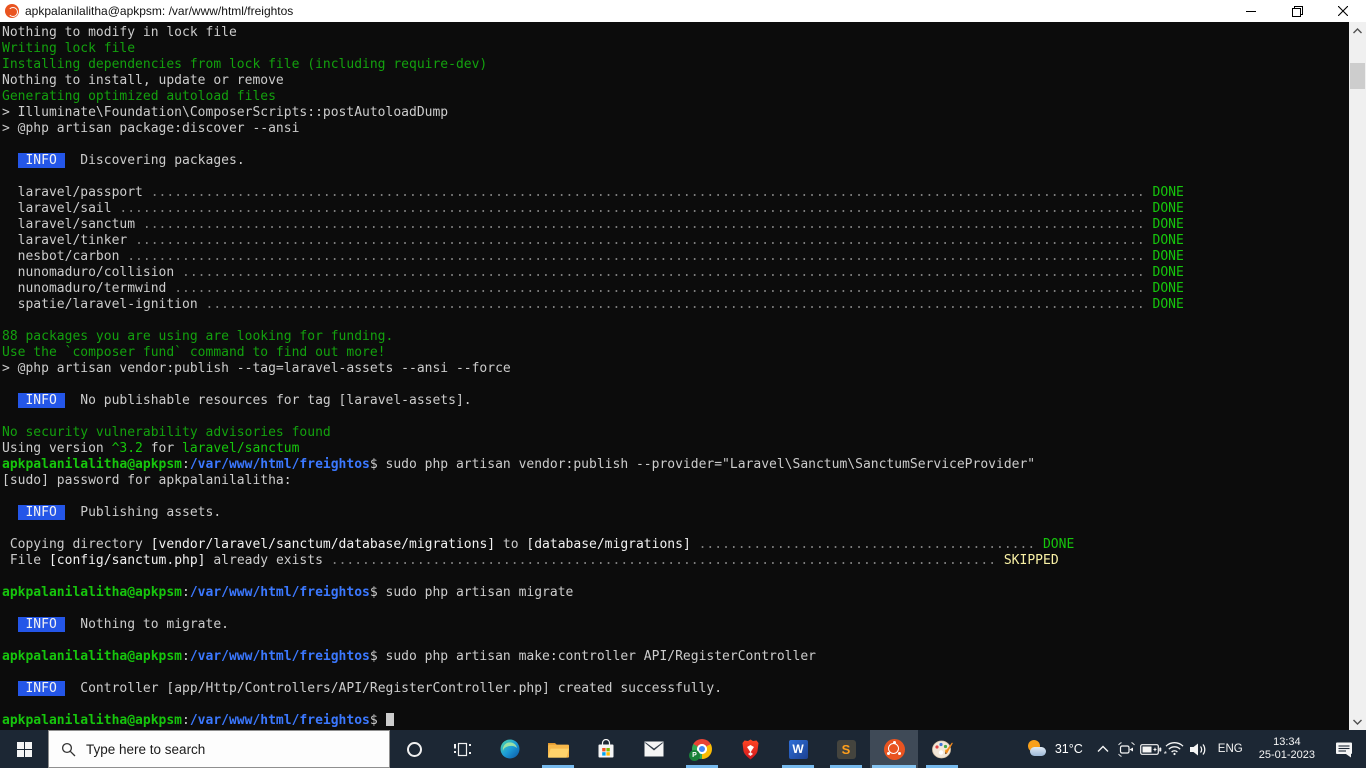  I want to click on weather-widget: 31°C, so click(1054, 749).